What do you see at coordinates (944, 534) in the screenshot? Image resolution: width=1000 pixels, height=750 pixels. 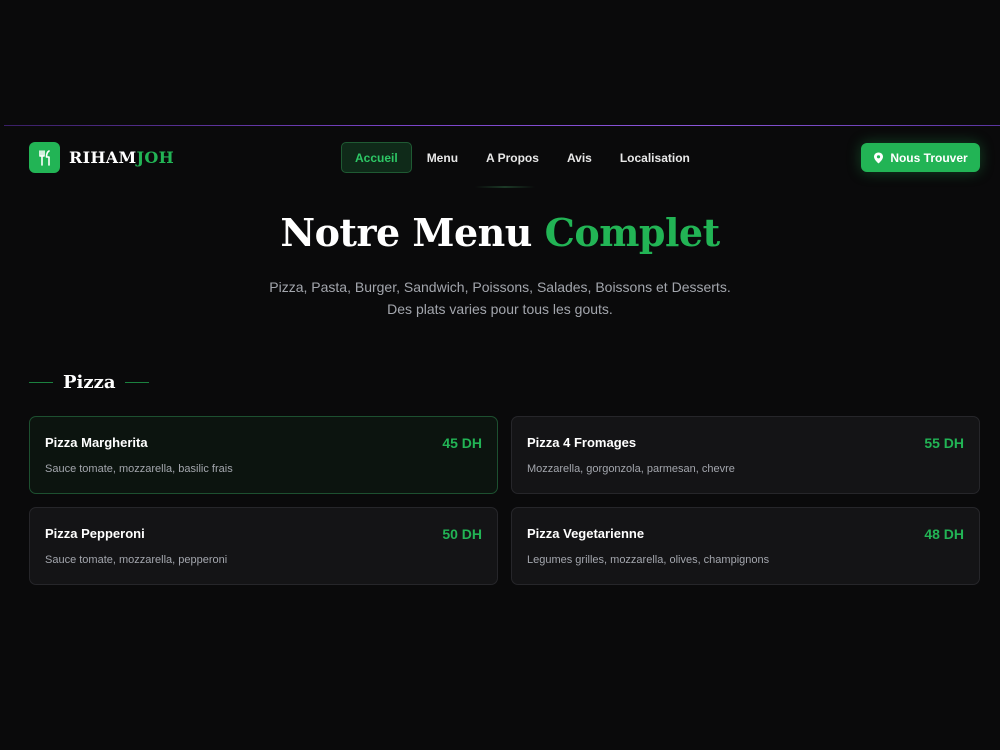 I see `menu-item-price: 48 DH` at bounding box center [944, 534].